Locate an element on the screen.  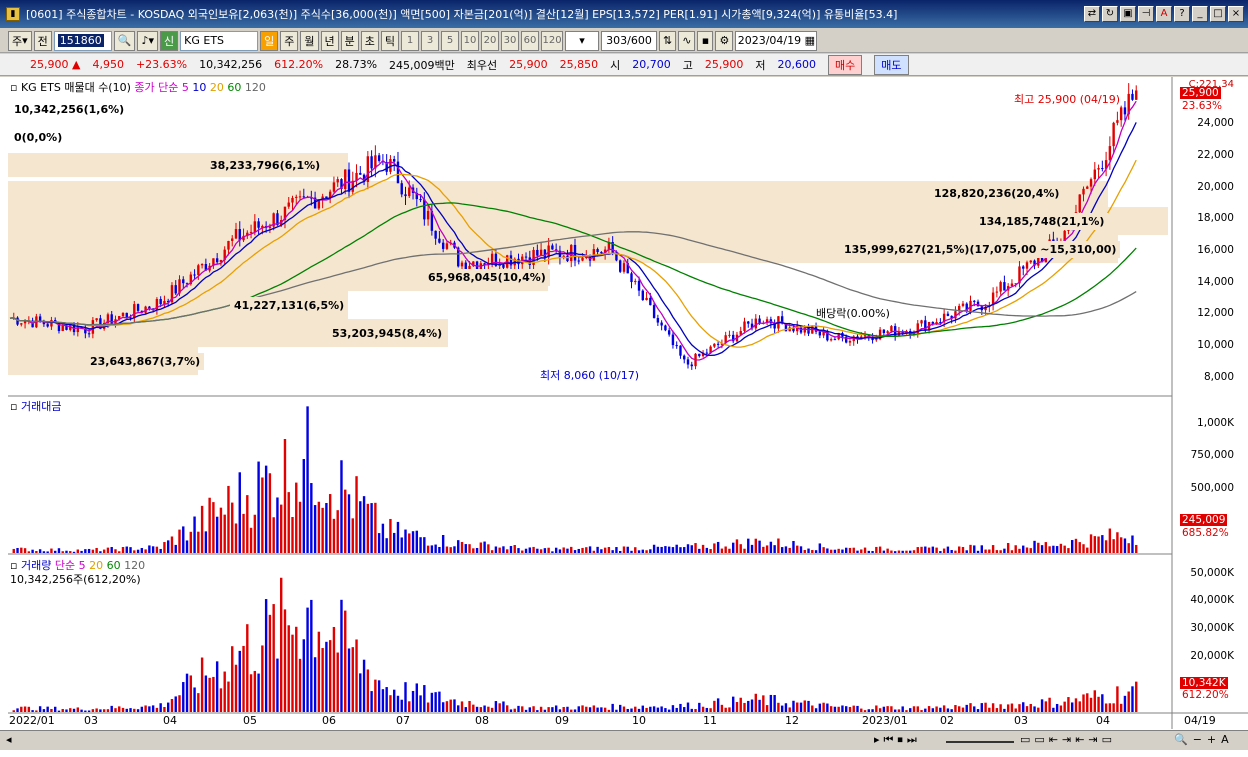
interval-second: 초 is located at coordinates (369, 40).